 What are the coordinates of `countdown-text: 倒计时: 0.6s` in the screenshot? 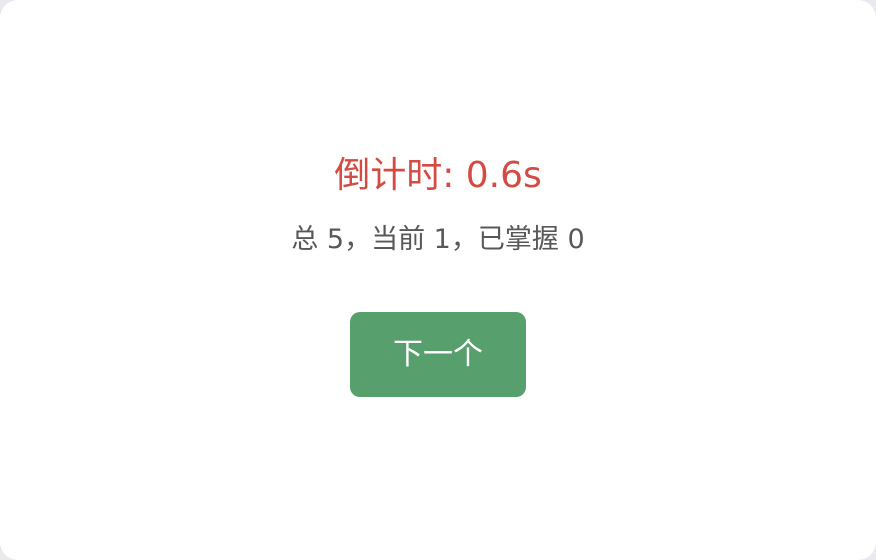 It's located at (438, 175).